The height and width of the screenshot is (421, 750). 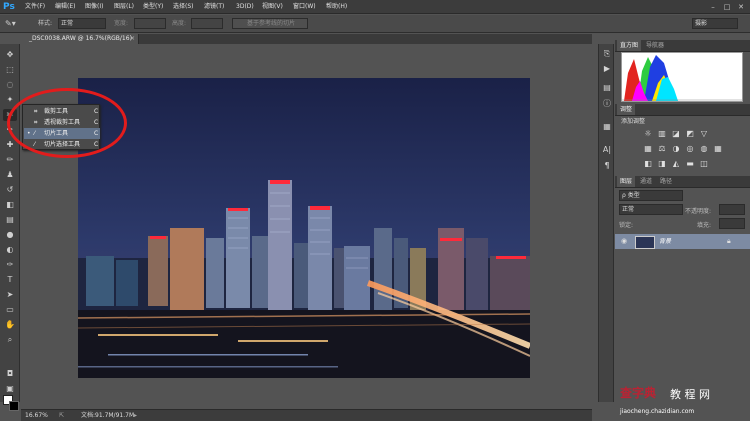 I want to click on blend-mode-select: 正常, so click(x=651, y=209).